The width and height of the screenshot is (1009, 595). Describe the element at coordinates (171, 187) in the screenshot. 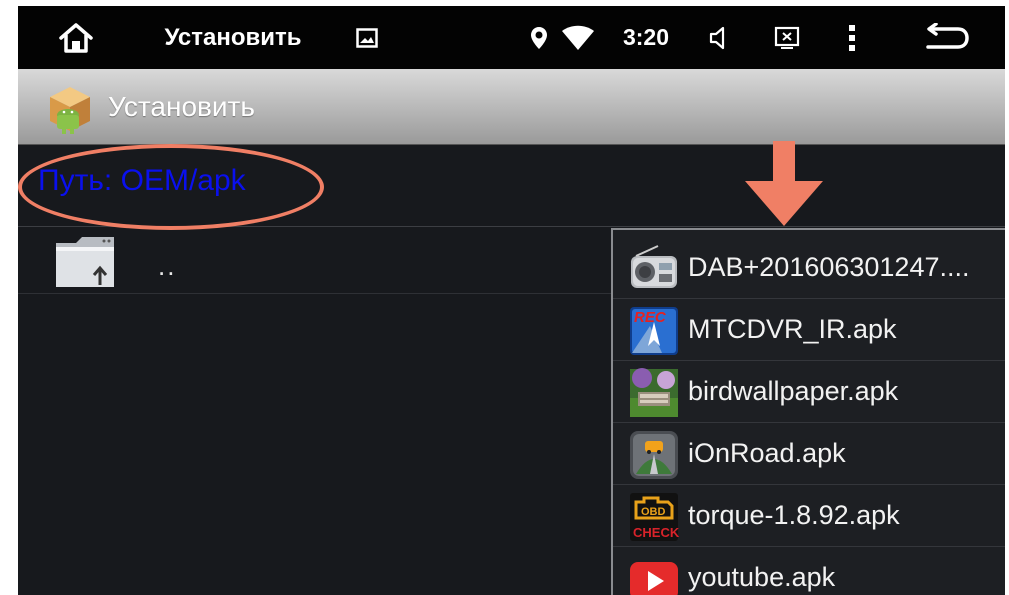

I see `highlight-ellipse` at that location.